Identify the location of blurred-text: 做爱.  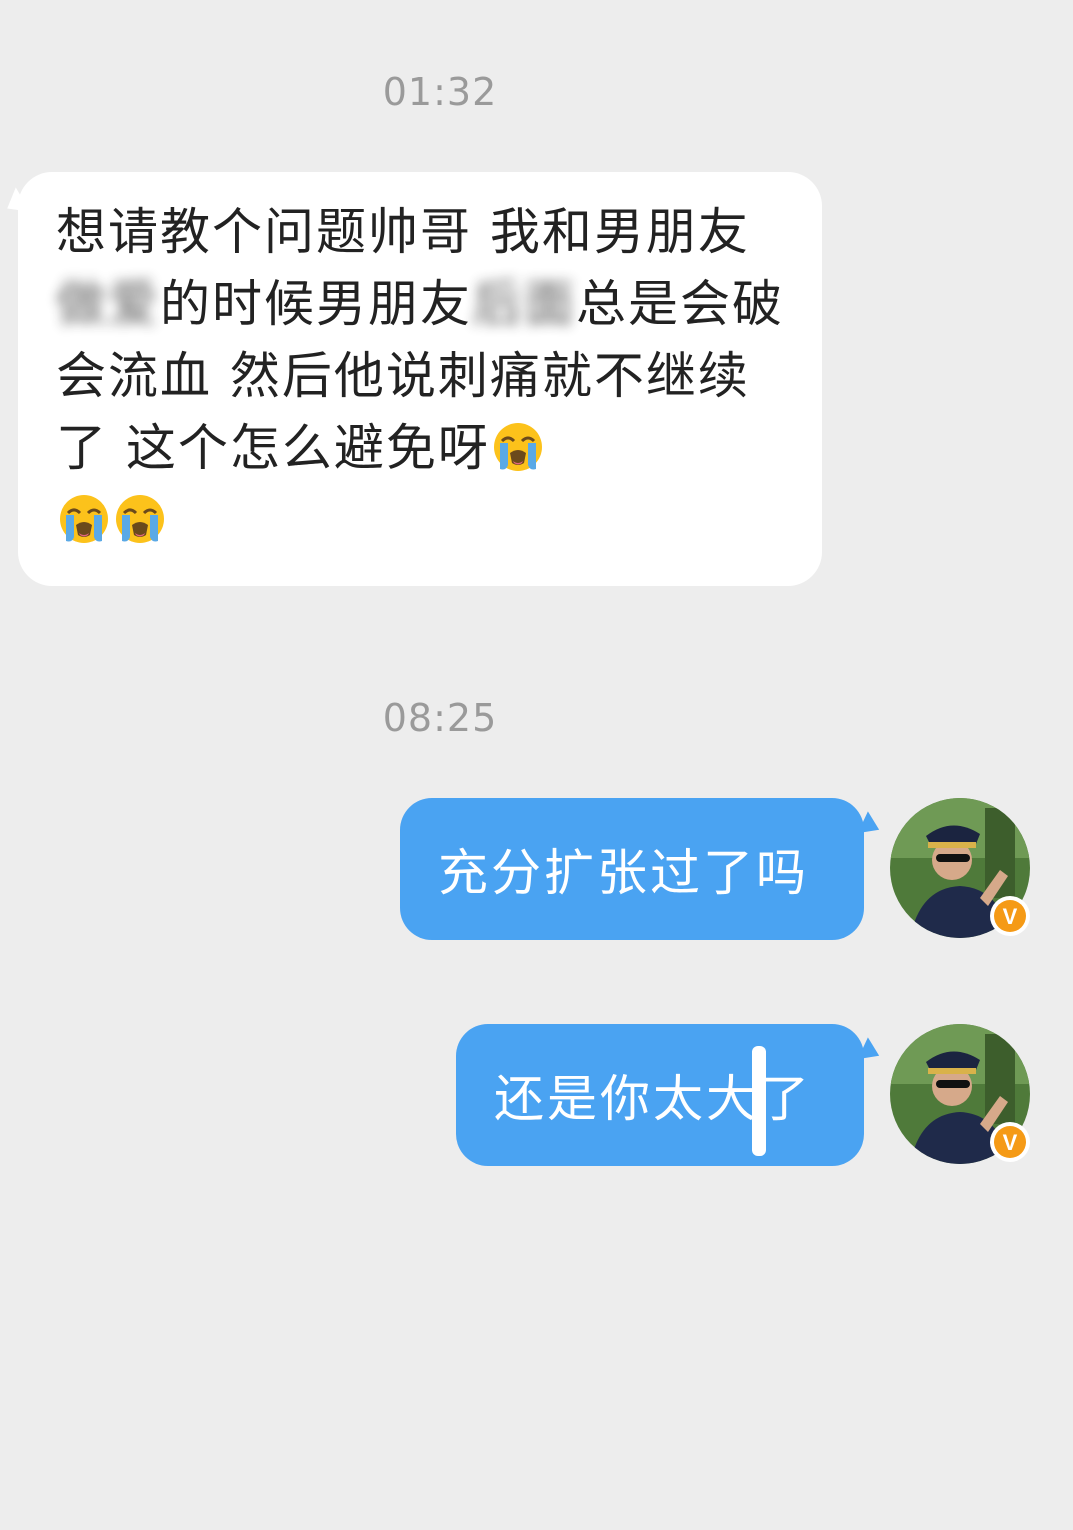
(108, 304).